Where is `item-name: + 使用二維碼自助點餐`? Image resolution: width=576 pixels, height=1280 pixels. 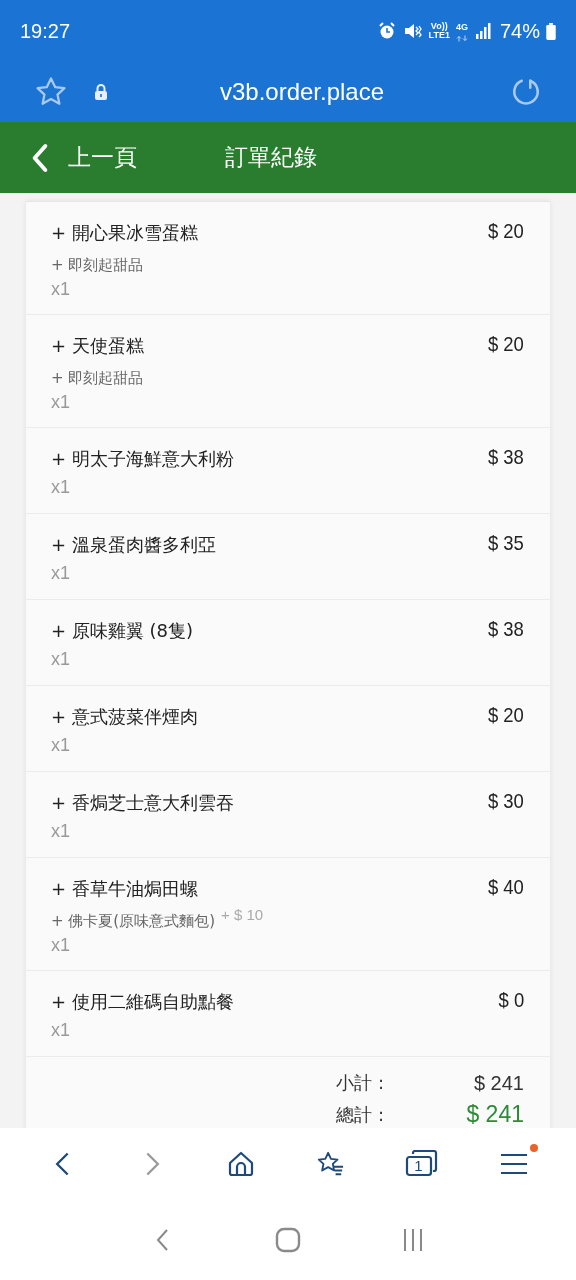 item-name: + 使用二維碼自助點餐 is located at coordinates (142, 1002).